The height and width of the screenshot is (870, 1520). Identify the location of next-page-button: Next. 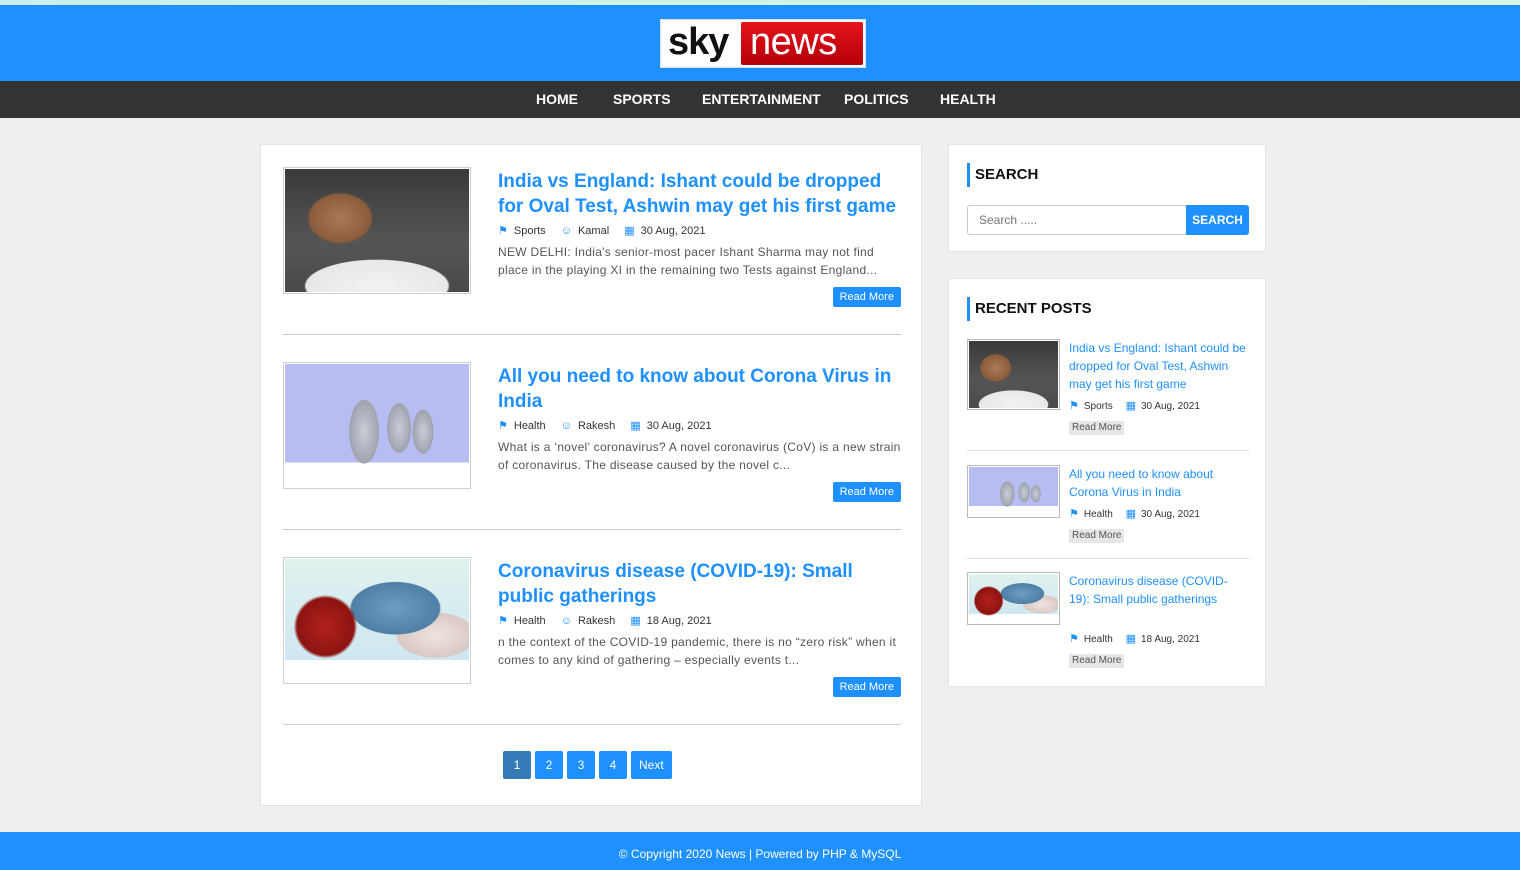
(651, 765).